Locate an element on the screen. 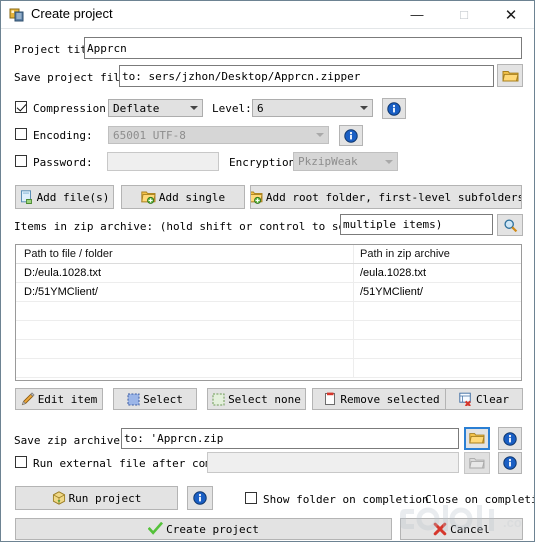 The image size is (535, 542). add-folder-icon is located at coordinates (148, 197).